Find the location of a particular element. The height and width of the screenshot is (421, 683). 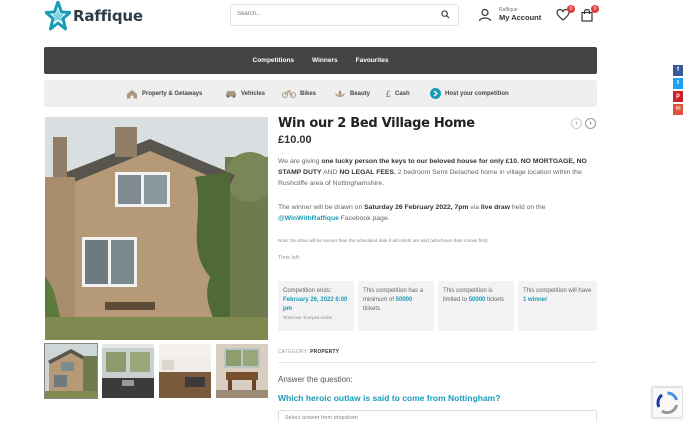

product-price: £10.00 is located at coordinates (295, 140).